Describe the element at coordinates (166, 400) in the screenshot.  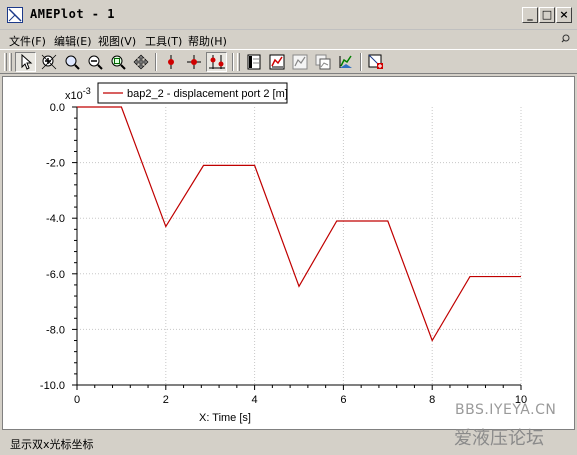
I see `x-tick-label: 2` at that location.